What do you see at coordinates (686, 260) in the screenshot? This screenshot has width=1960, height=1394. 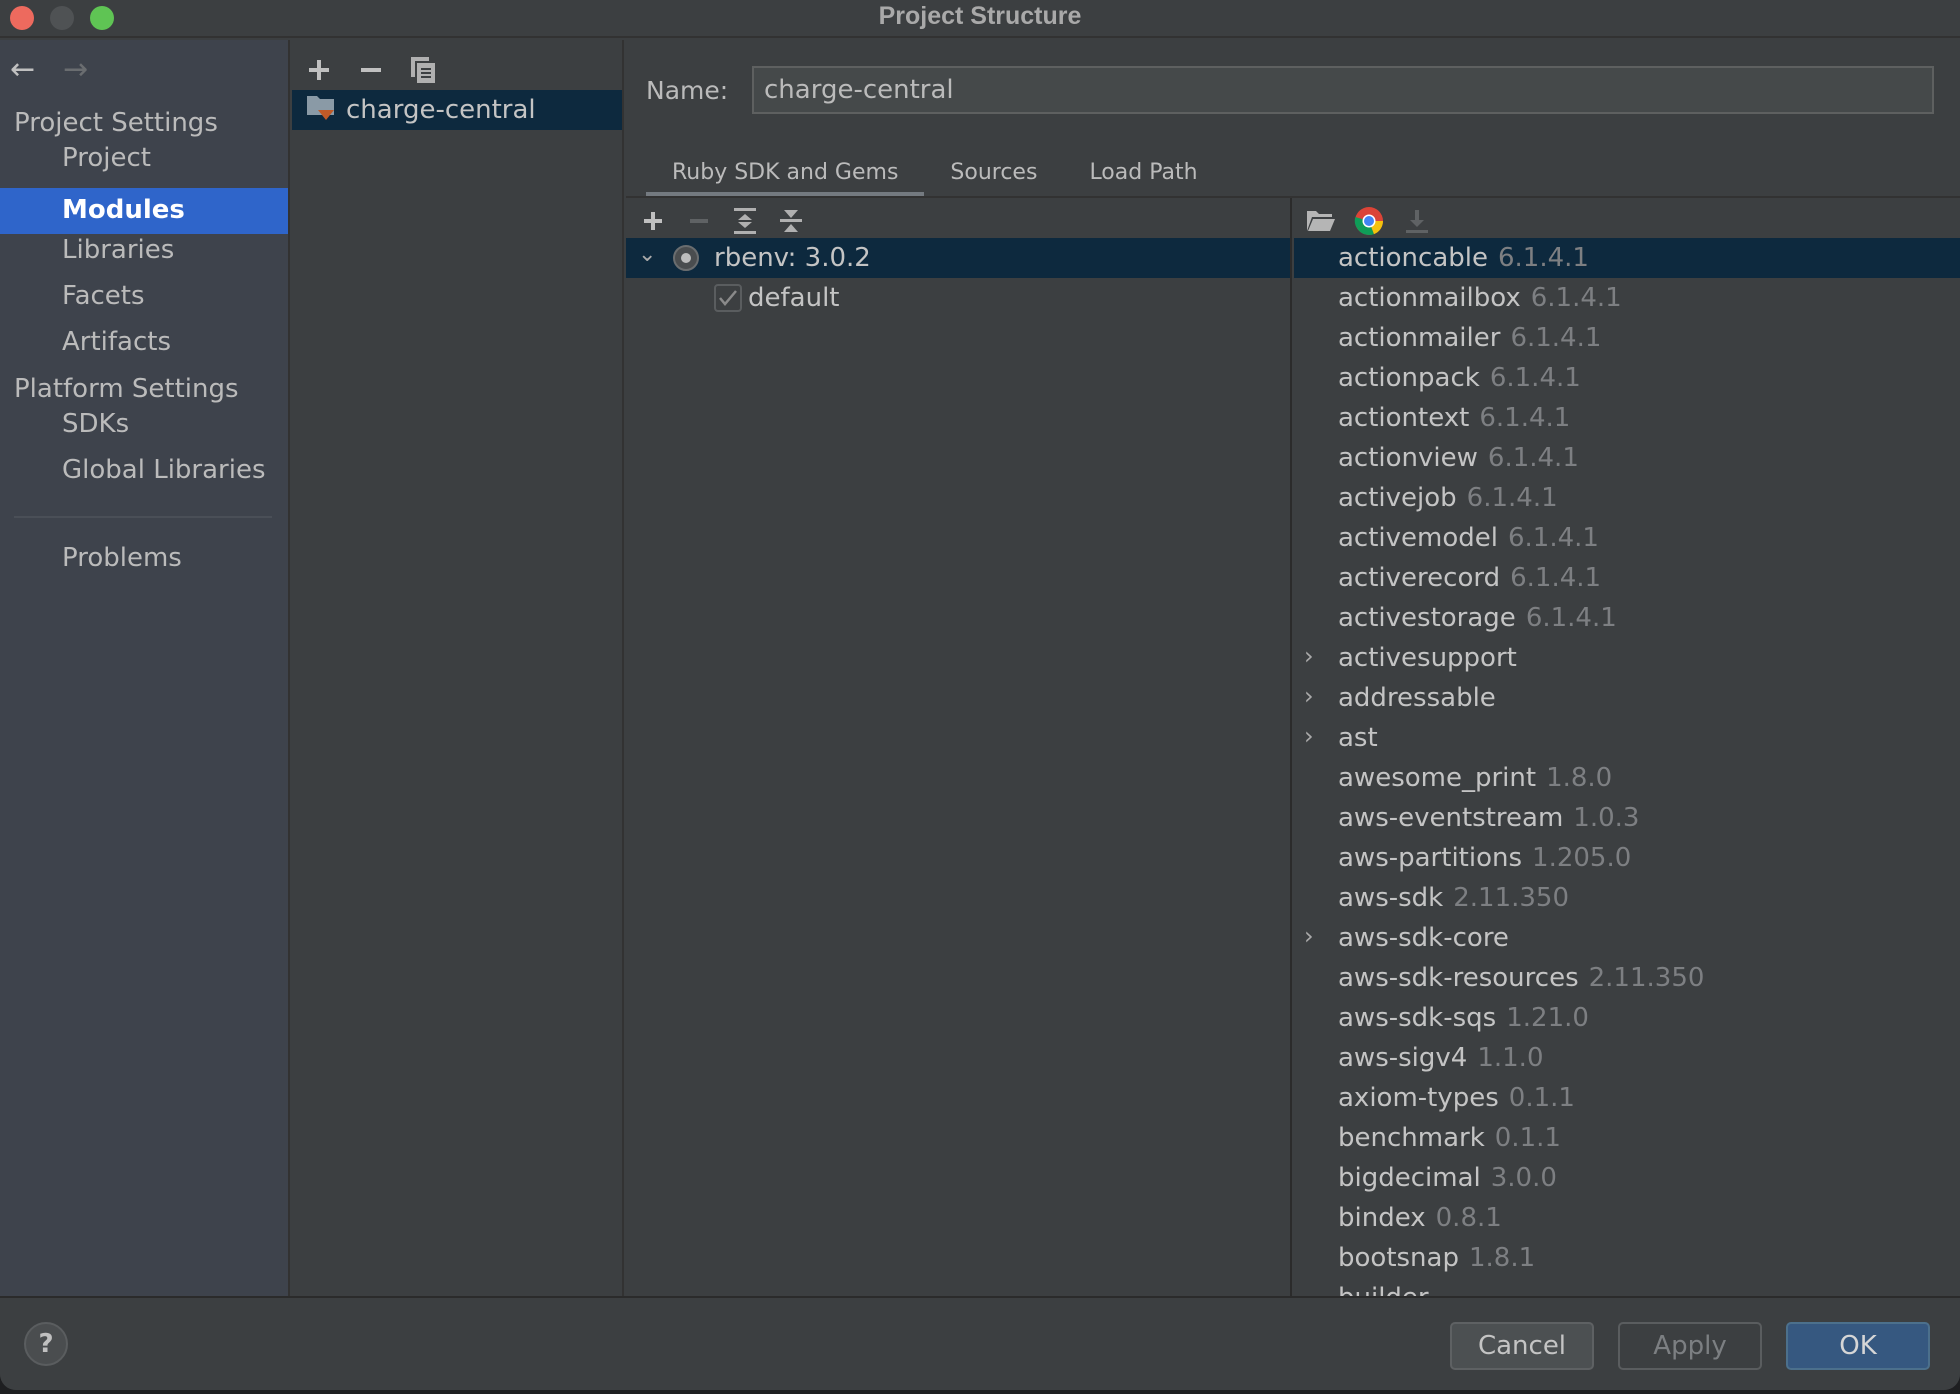 I see `sdk-radio-icon` at bounding box center [686, 260].